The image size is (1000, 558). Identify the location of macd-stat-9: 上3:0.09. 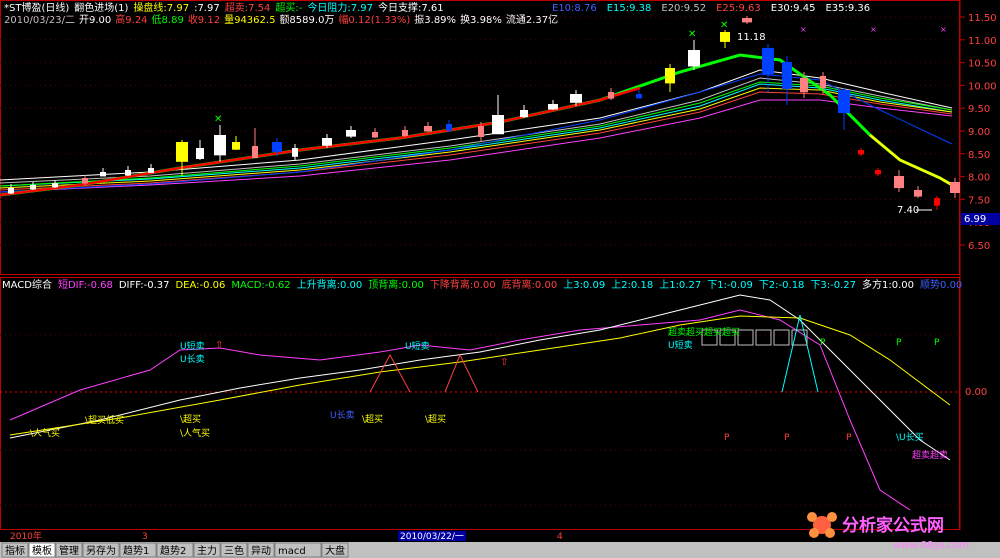
(584, 285).